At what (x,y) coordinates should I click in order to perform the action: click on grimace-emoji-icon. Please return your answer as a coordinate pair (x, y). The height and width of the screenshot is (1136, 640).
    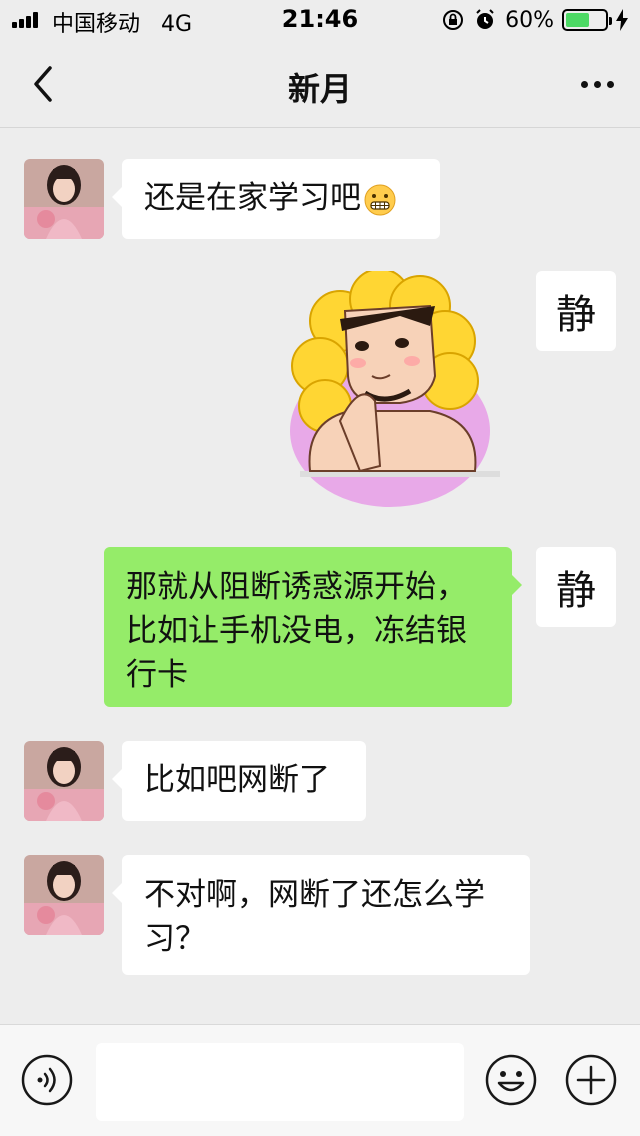
    Looking at the image, I should click on (380, 199).